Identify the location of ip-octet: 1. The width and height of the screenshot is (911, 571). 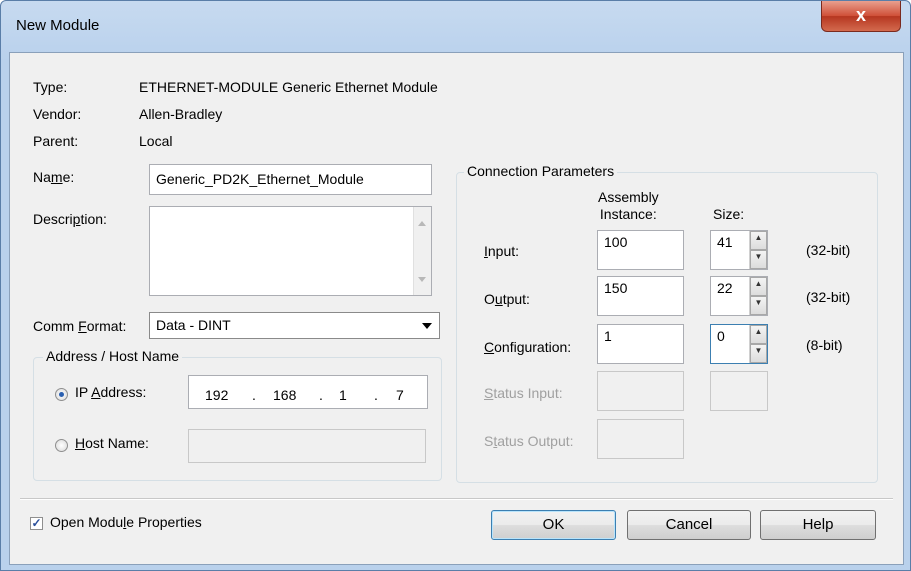
(343, 395).